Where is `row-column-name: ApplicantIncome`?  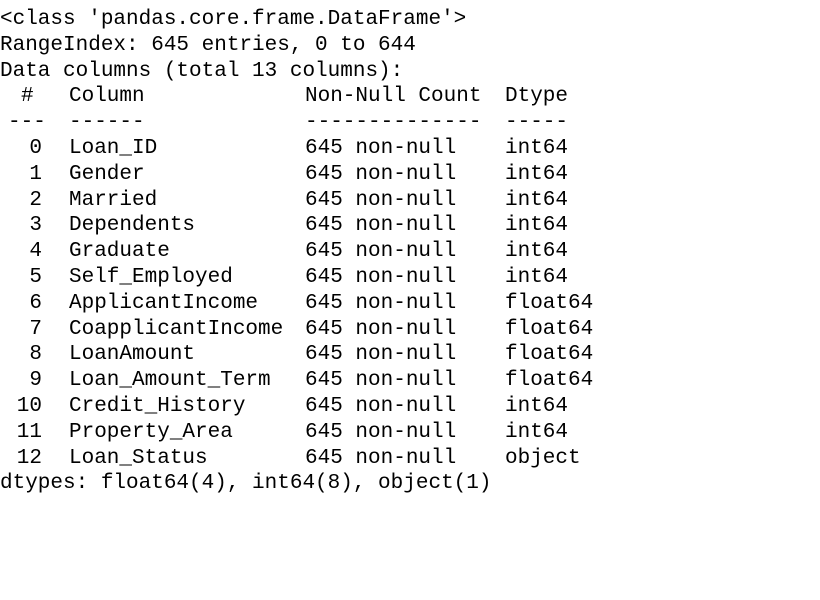
row-column-name: ApplicantIncome is located at coordinates (164, 303).